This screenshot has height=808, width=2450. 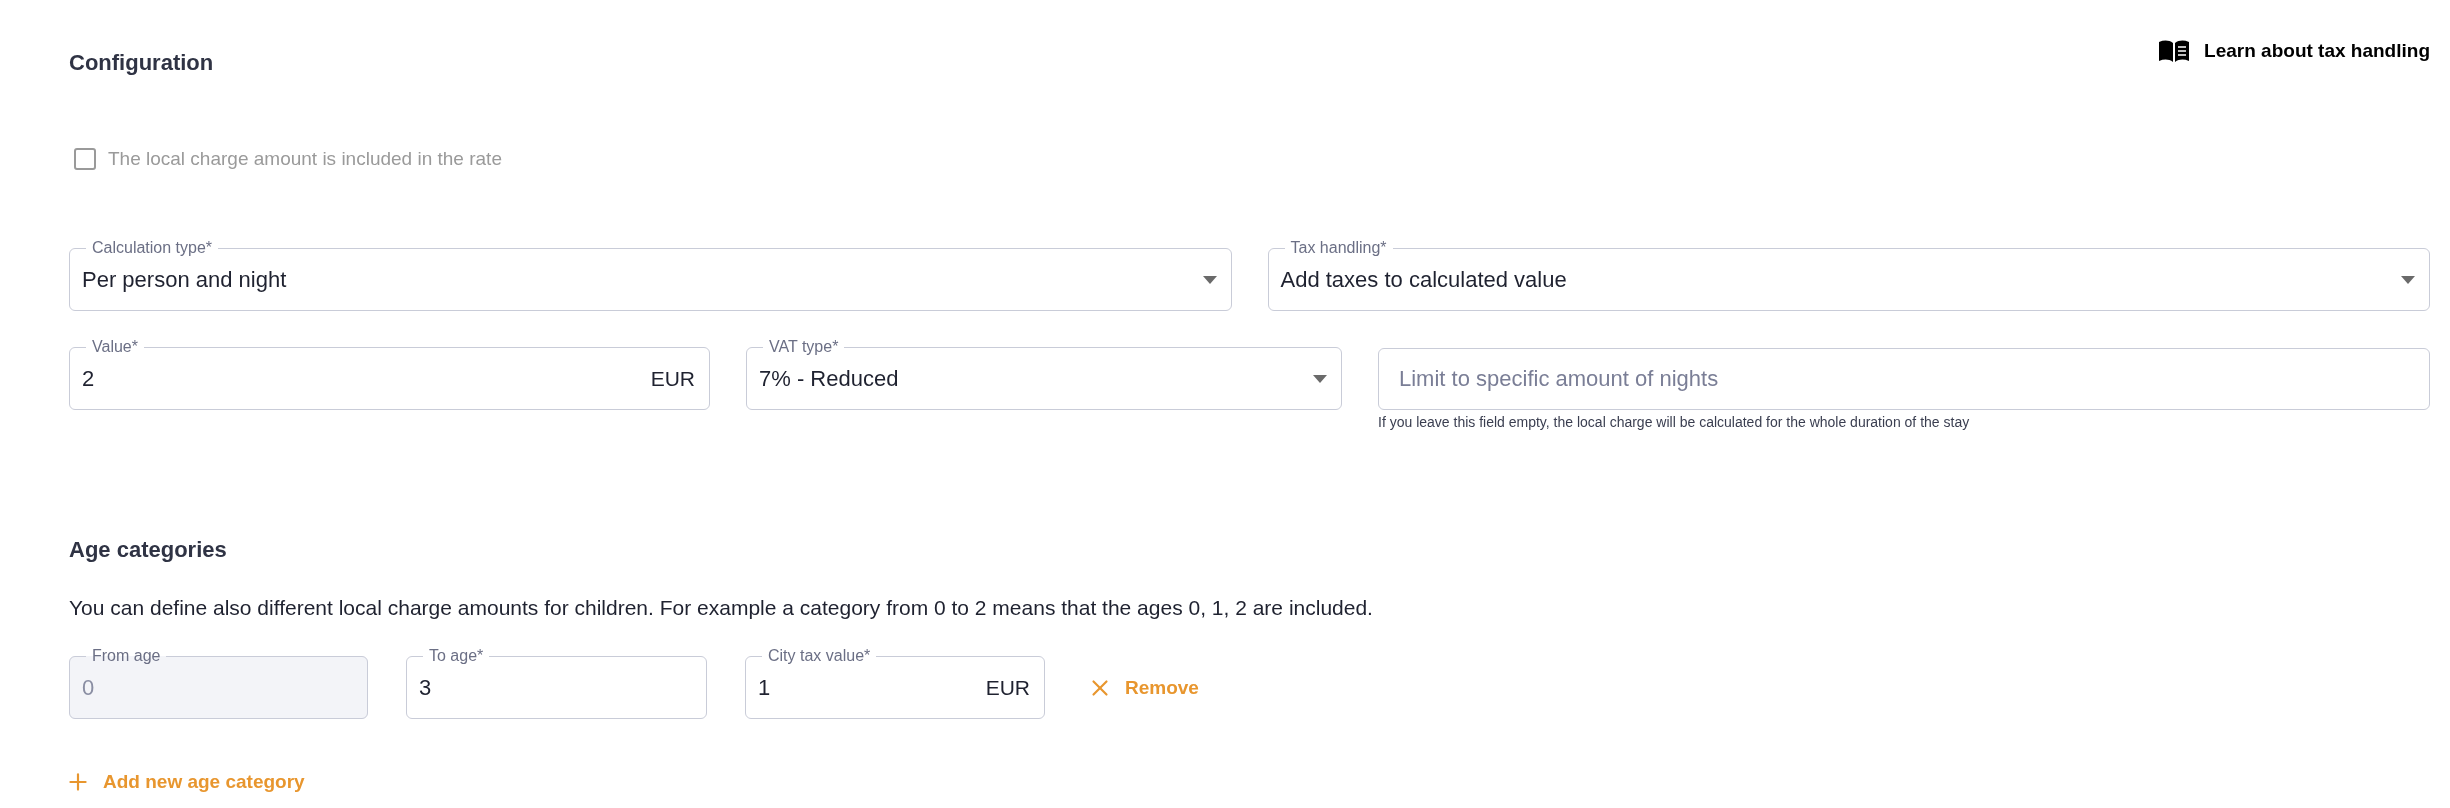 I want to click on book-icon, so click(x=2174, y=51).